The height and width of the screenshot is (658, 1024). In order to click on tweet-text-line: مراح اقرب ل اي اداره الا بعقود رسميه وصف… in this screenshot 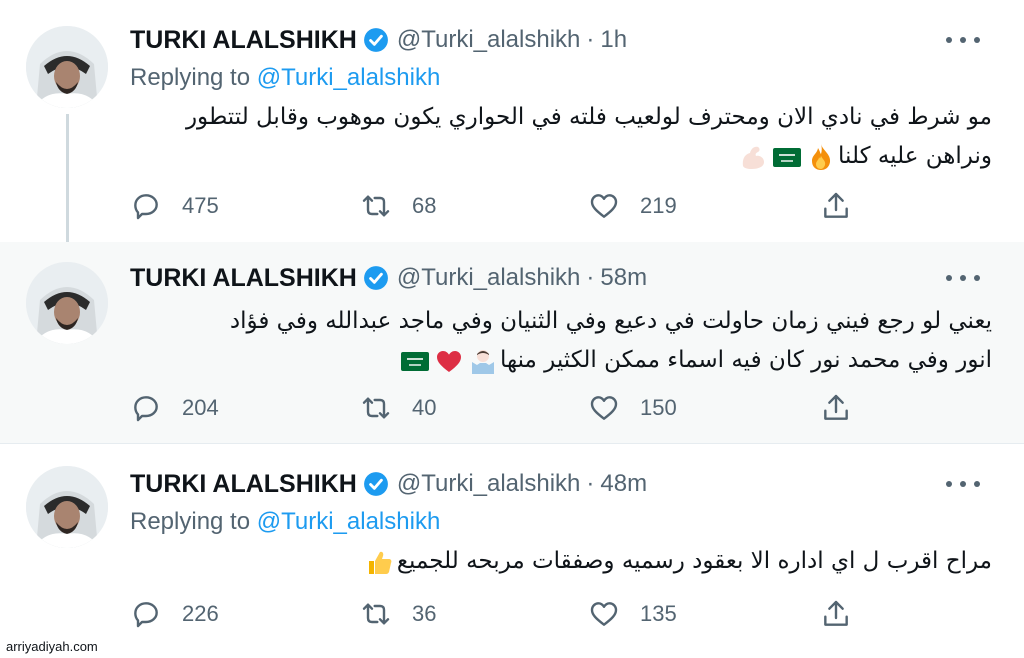, I will do `click(561, 561)`.